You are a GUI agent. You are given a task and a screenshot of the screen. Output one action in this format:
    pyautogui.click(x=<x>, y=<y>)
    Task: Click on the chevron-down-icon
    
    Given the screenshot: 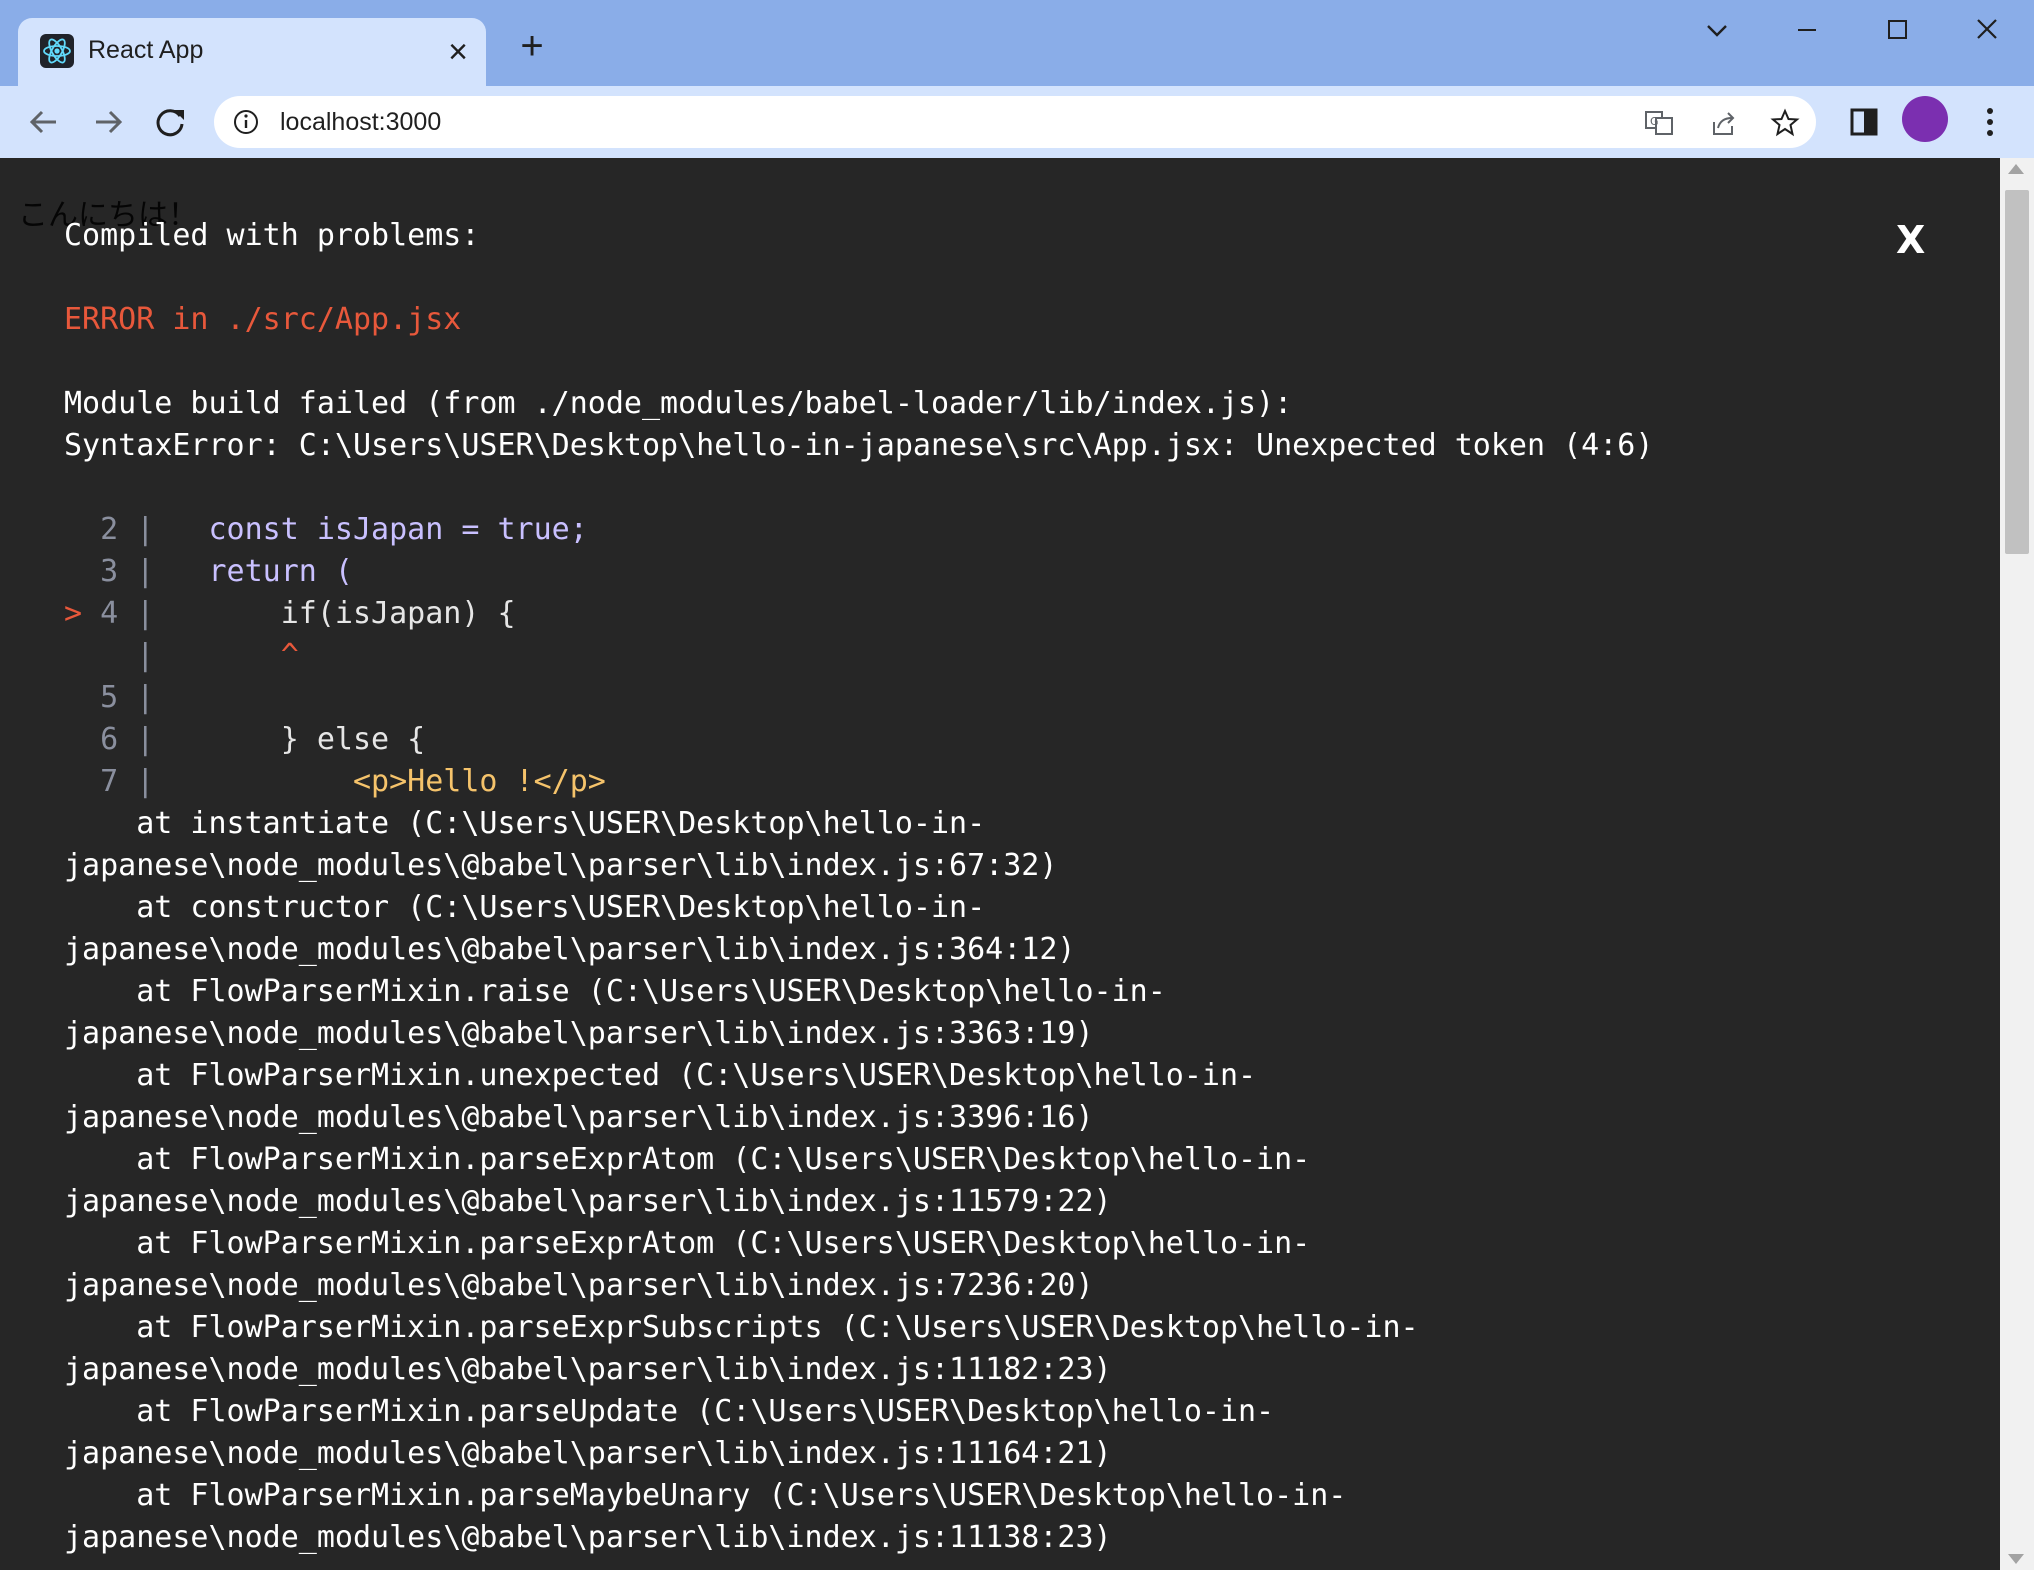 What is the action you would take?
    pyautogui.click(x=1717, y=30)
    